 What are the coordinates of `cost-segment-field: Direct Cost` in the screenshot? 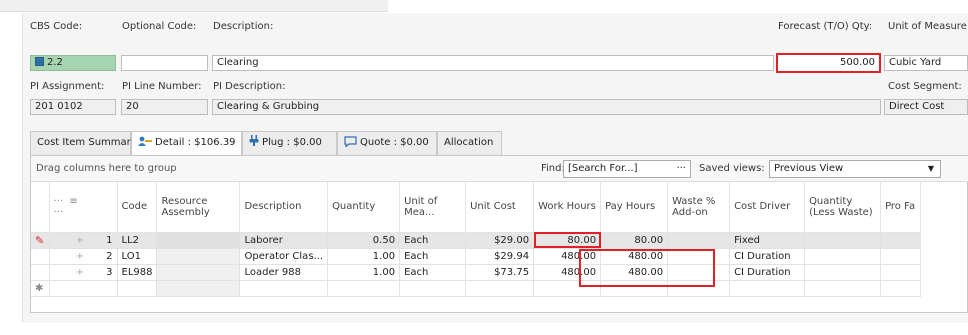 It's located at (926, 107).